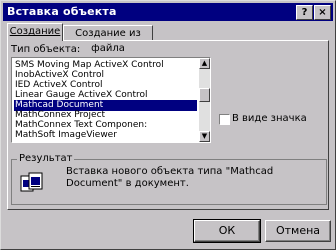 The image size is (336, 250). What do you see at coordinates (227, 231) in the screenshot?
I see `ok-button: ОК` at bounding box center [227, 231].